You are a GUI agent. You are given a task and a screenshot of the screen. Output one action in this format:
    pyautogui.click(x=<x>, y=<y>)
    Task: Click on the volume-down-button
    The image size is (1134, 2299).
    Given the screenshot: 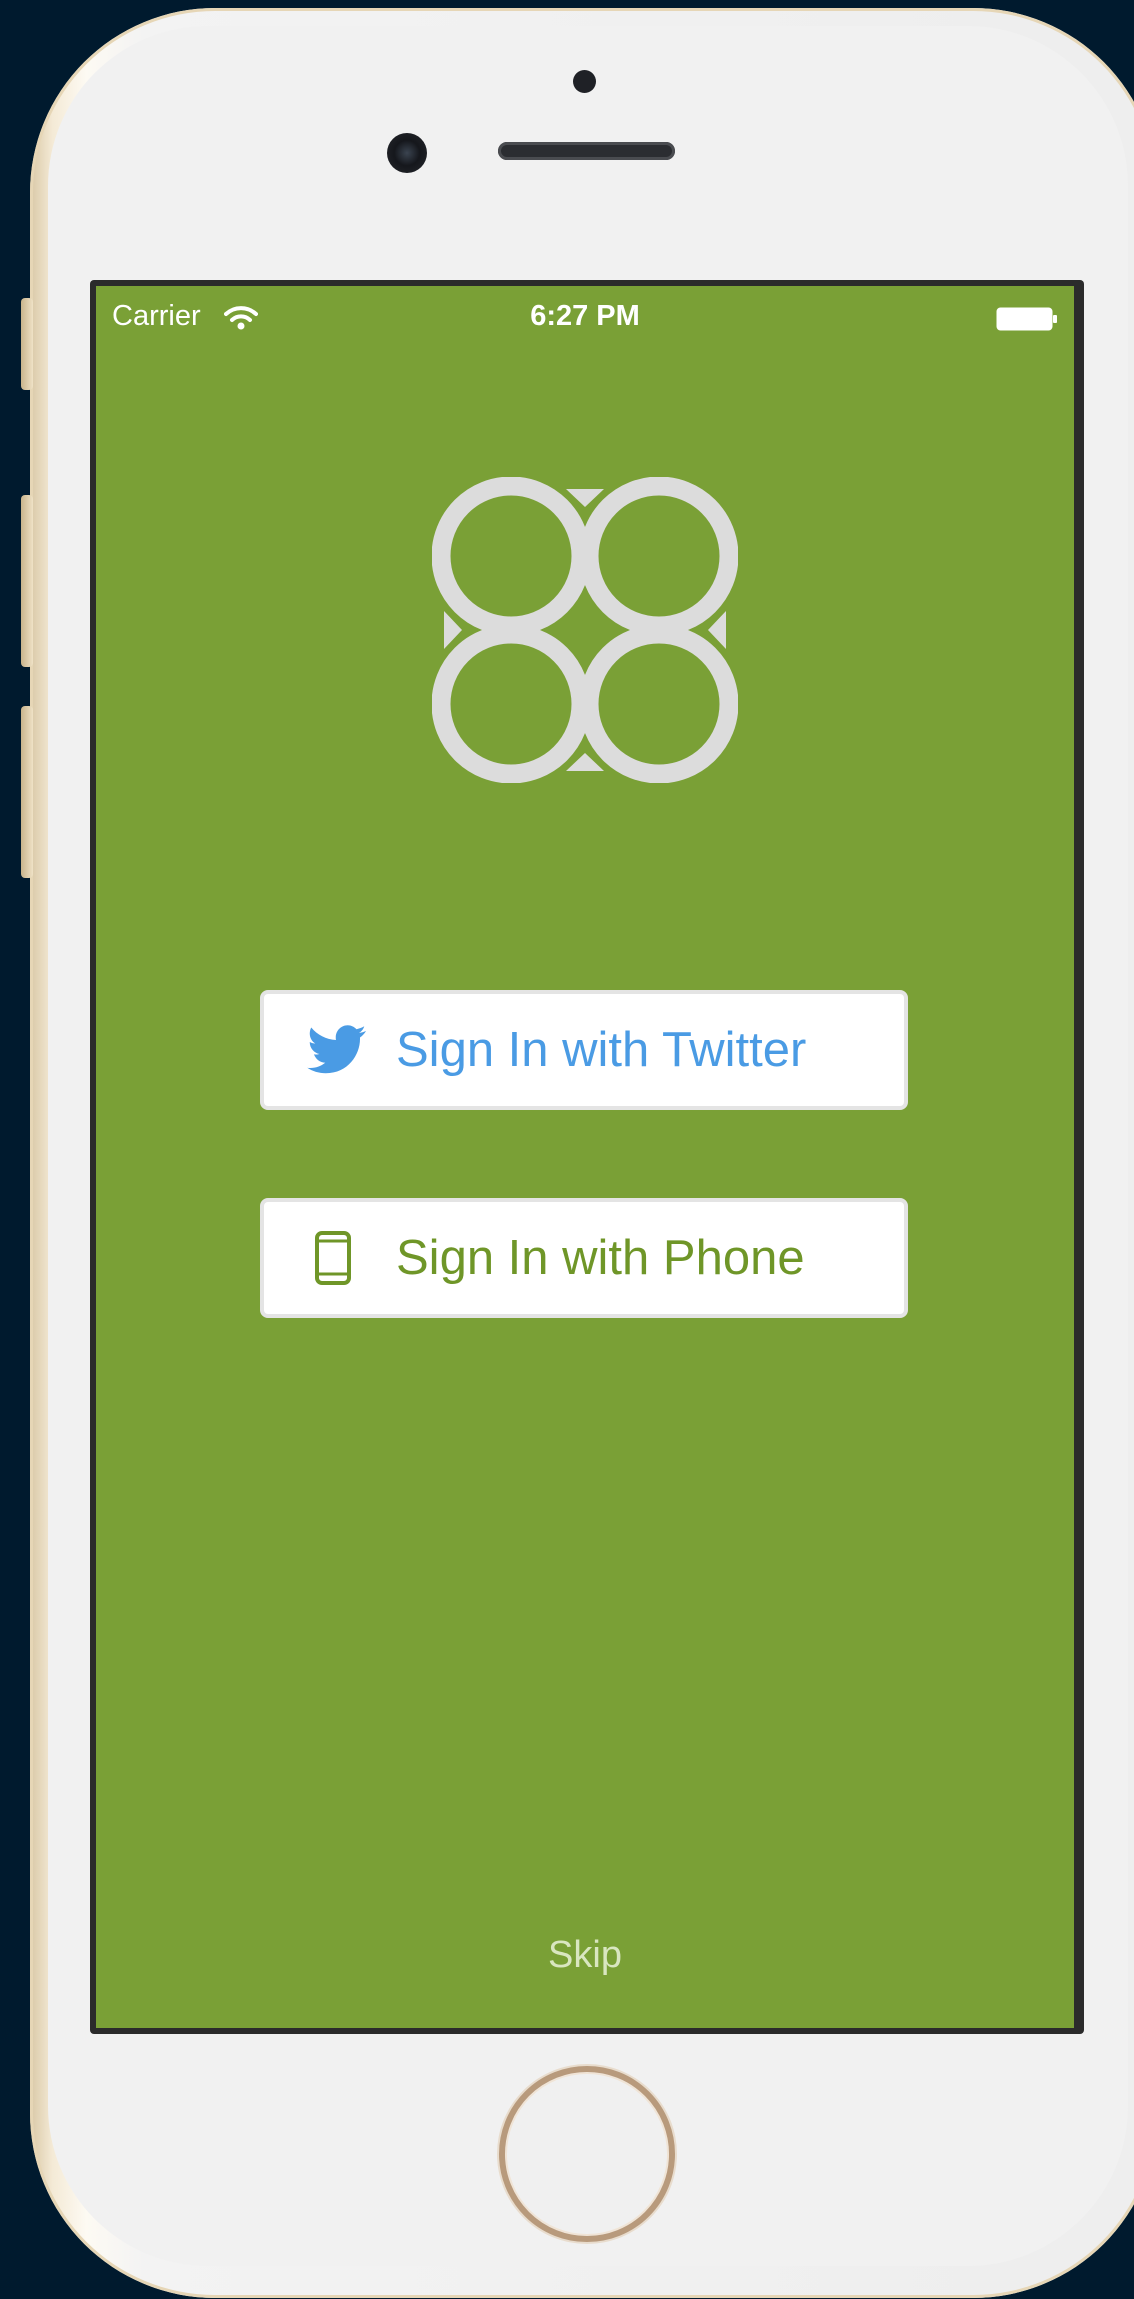 What is the action you would take?
    pyautogui.click(x=27, y=792)
    